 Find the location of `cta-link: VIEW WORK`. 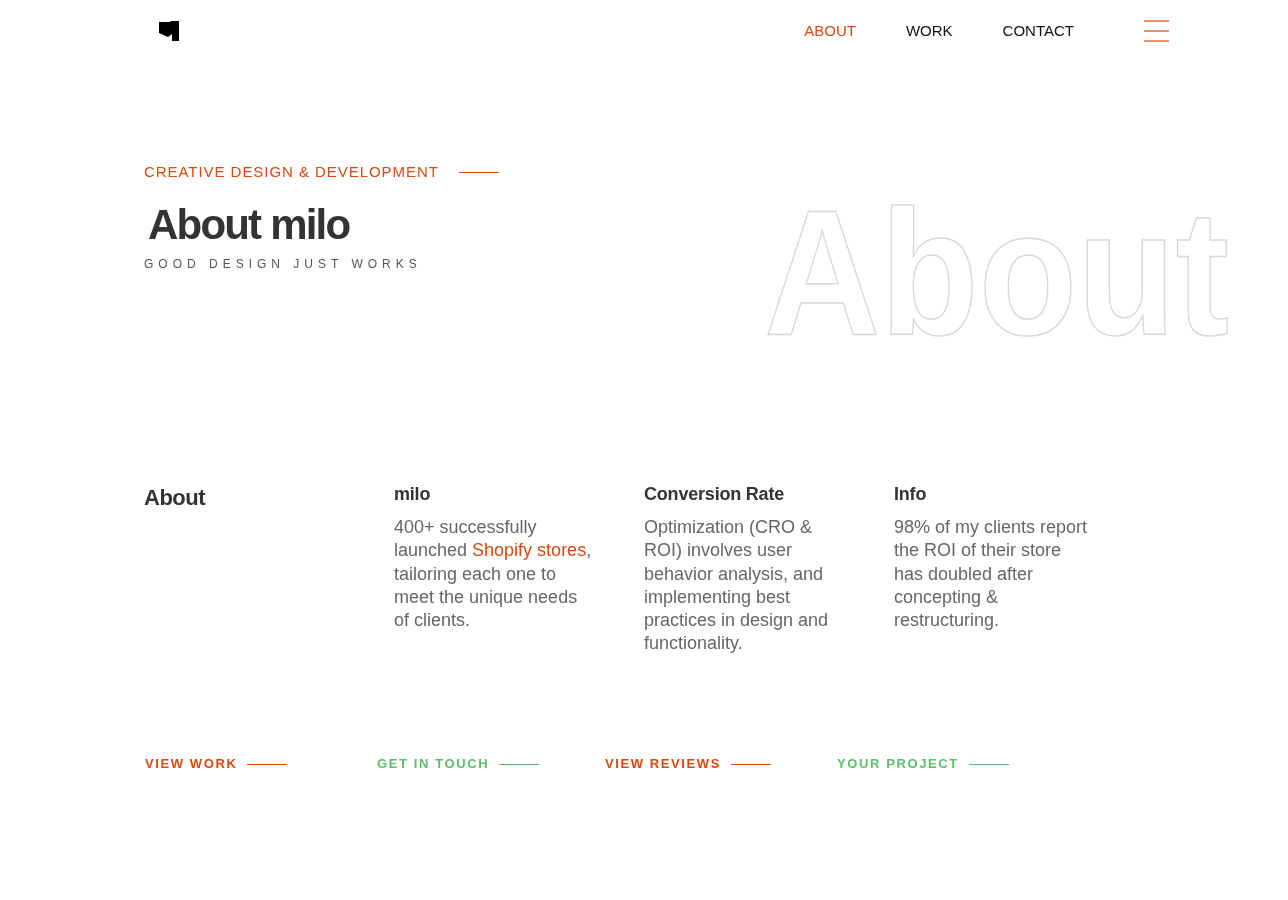

cta-link: VIEW WORK is located at coordinates (216, 764).